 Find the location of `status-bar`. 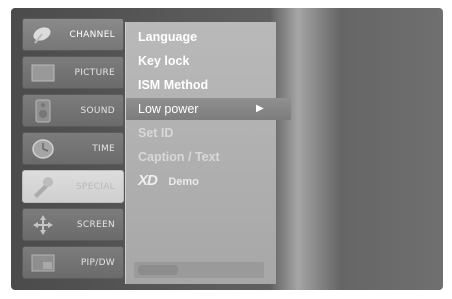

status-bar is located at coordinates (199, 270).